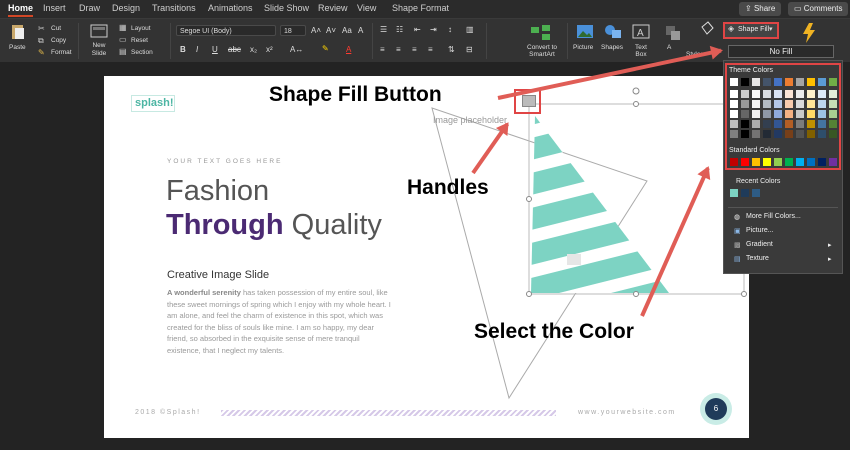 The image size is (850, 450). I want to click on copy-label: Copy, so click(58, 40).